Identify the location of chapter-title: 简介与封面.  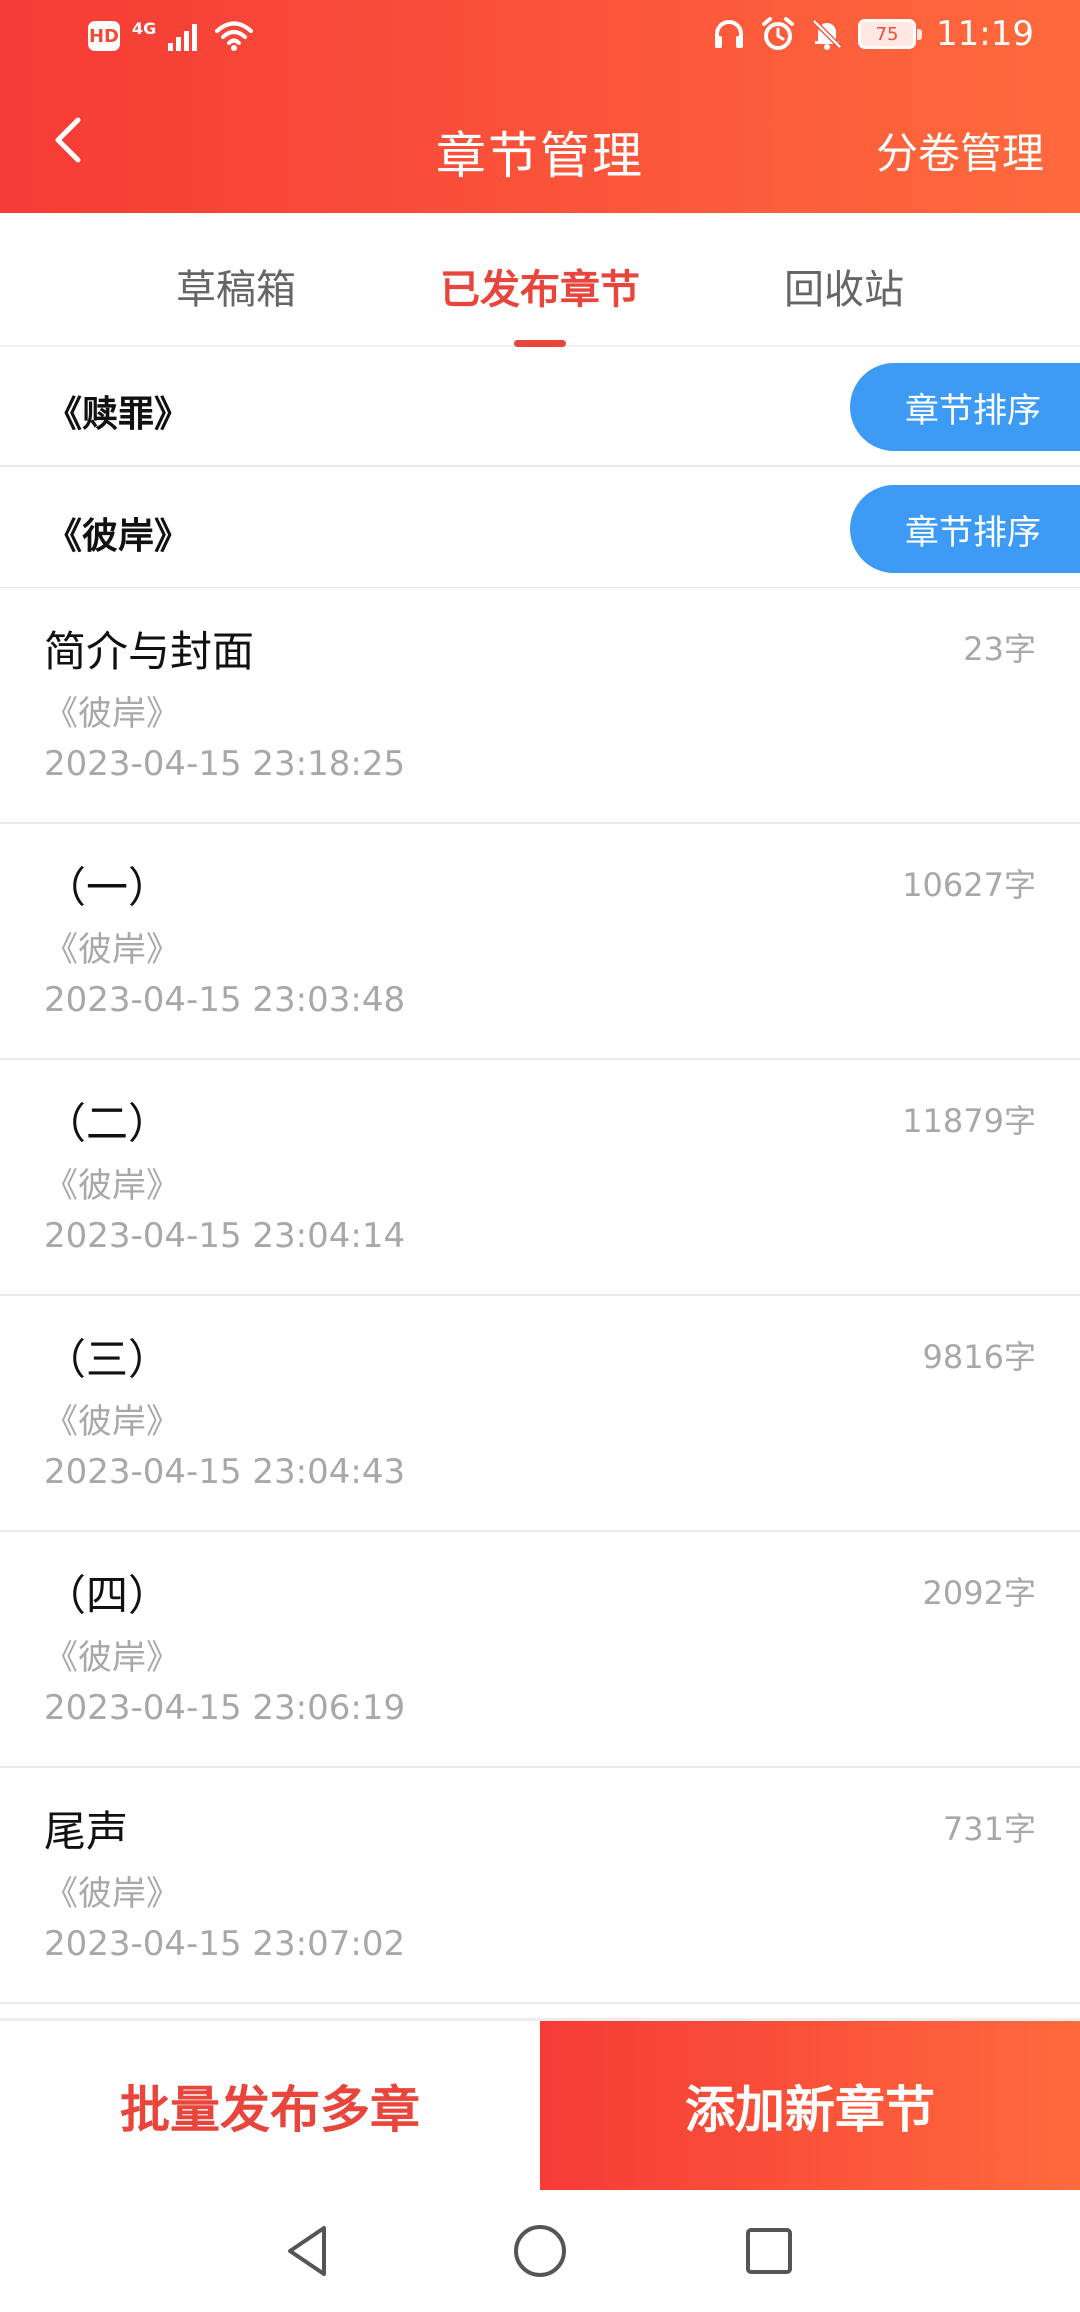
(149, 651).